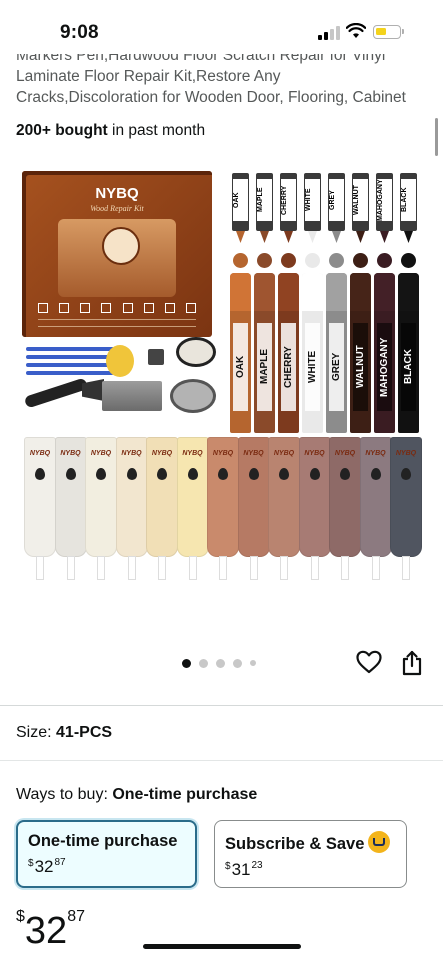 The width and height of the screenshot is (443, 960). I want to click on wax-marker-label: GREY, so click(336, 200).